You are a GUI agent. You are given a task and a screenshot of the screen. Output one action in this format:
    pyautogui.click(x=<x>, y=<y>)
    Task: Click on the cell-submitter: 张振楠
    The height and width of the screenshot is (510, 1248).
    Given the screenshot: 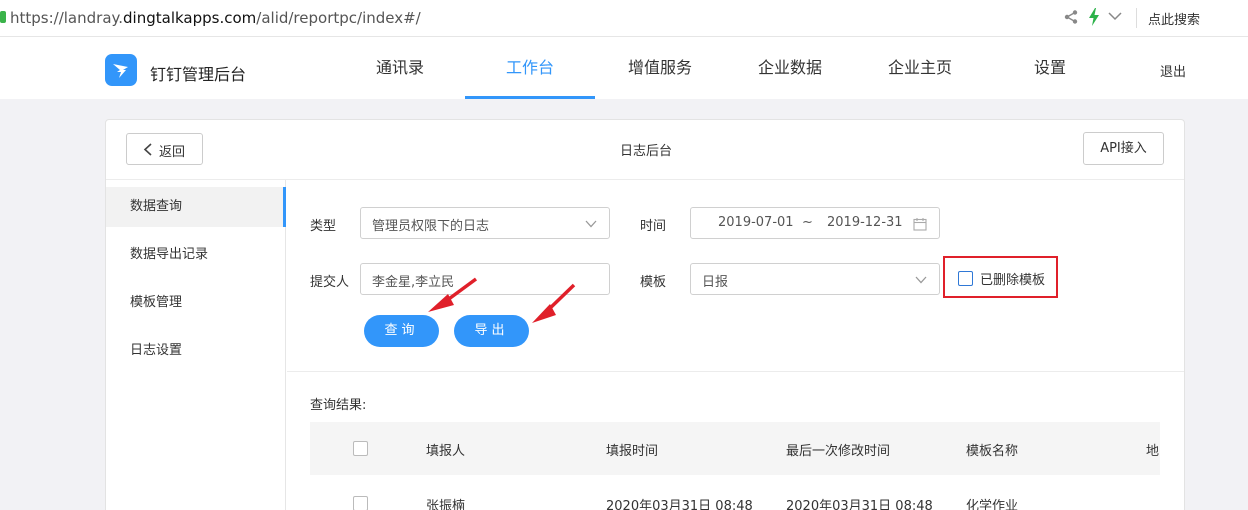 What is the action you would take?
    pyautogui.click(x=446, y=504)
    